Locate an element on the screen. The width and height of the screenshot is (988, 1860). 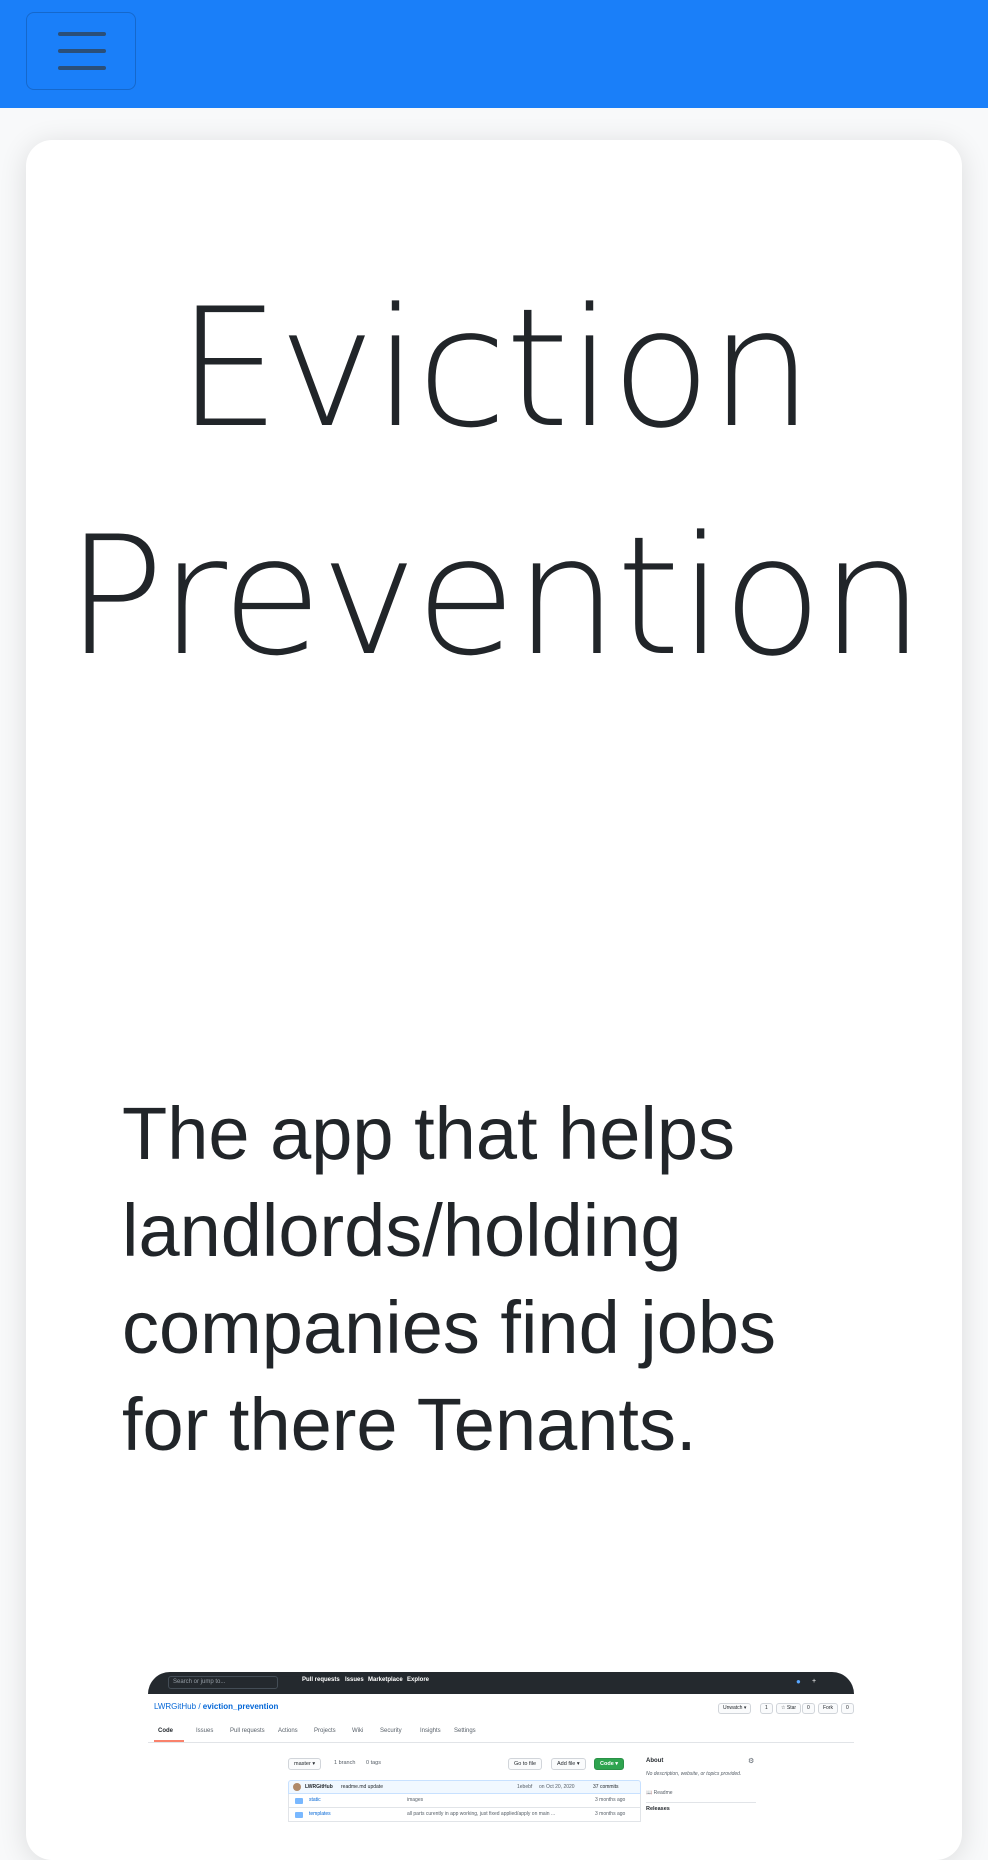
fork-count: 0 is located at coordinates (847, 1708).